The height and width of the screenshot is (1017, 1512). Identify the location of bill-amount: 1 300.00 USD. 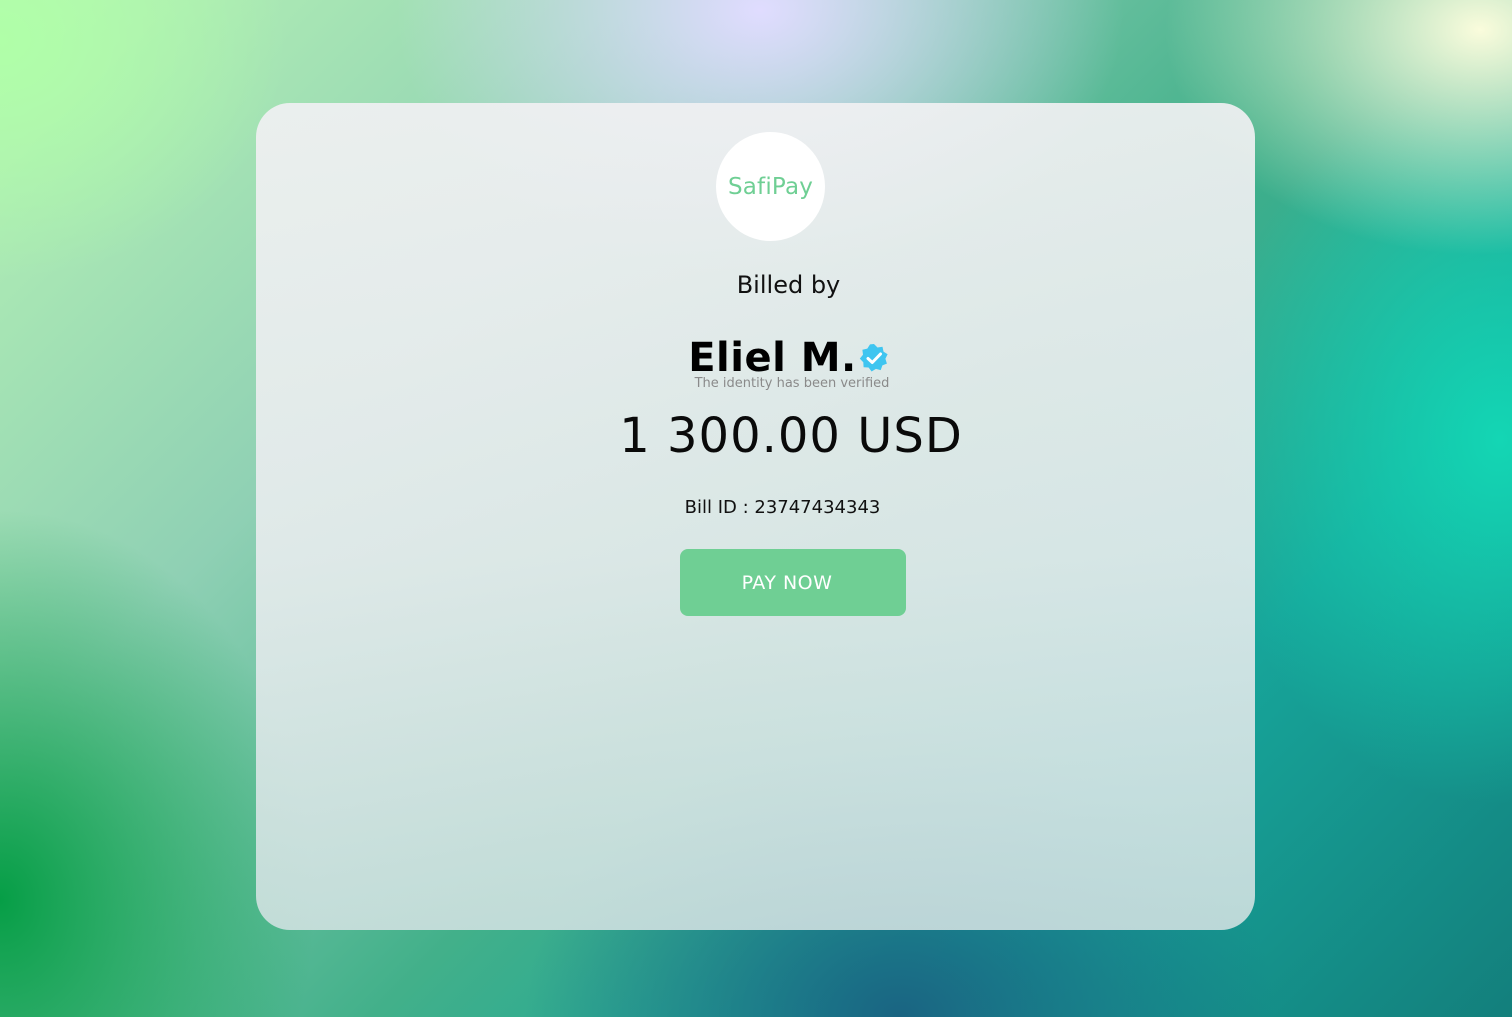
(791, 436).